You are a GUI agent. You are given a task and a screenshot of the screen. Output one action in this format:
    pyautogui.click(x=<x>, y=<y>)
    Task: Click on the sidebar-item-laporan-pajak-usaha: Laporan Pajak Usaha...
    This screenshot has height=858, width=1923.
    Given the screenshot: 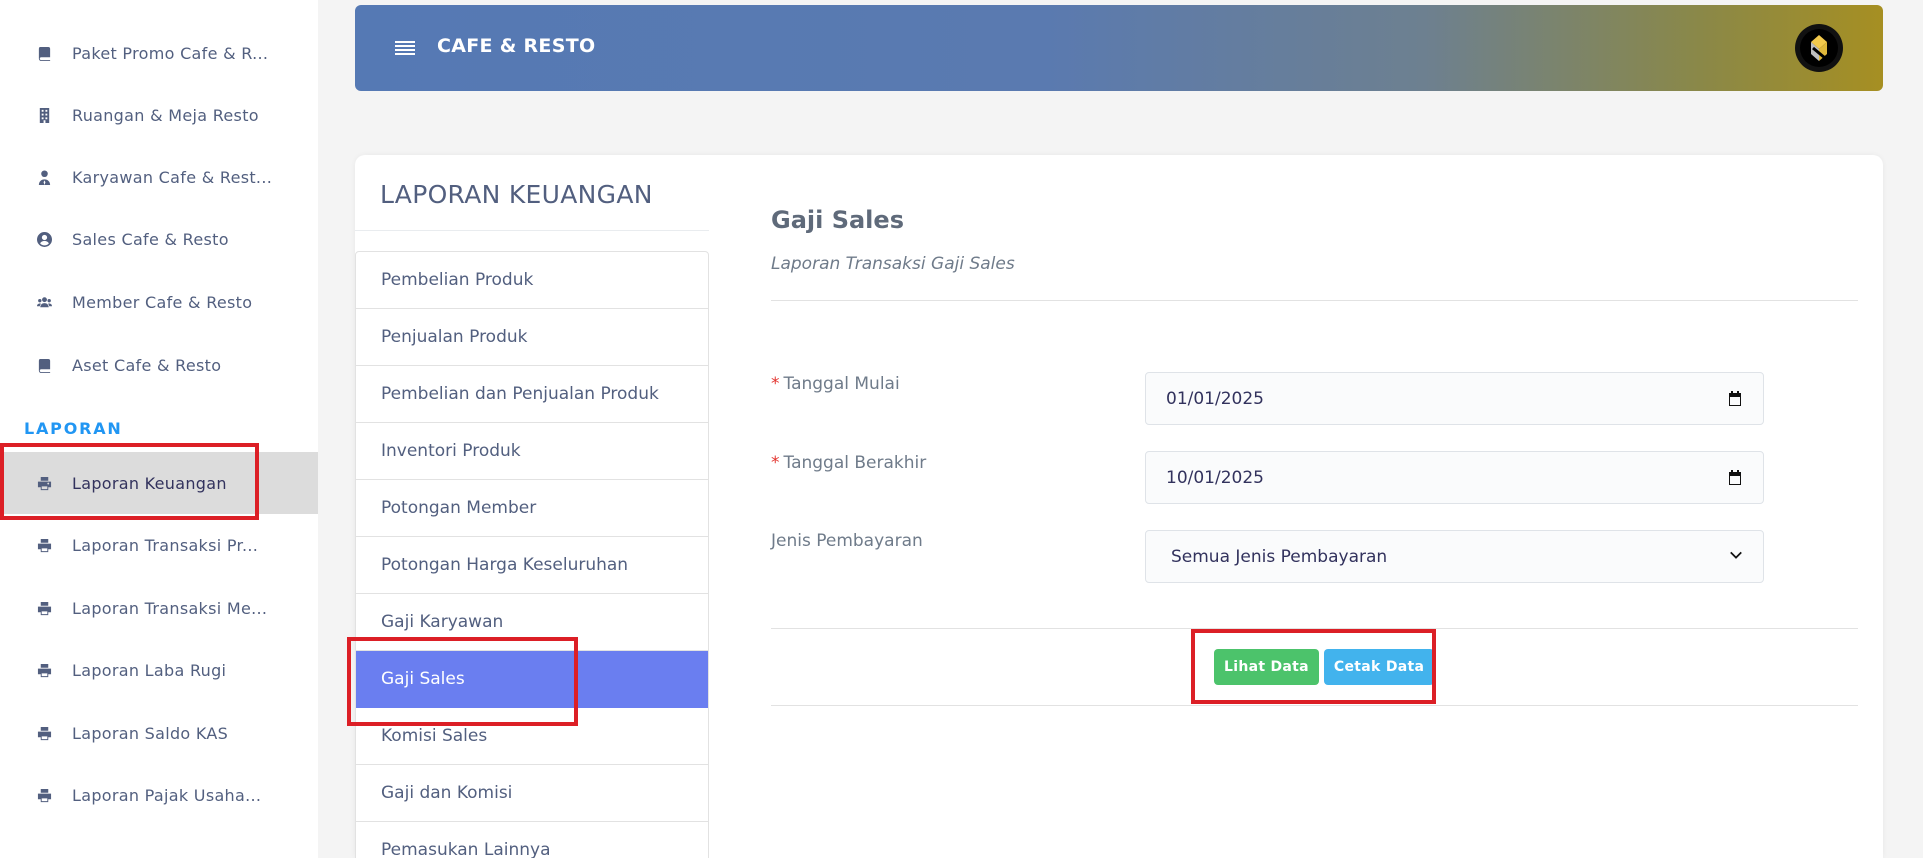 What is the action you would take?
    pyautogui.click(x=159, y=795)
    